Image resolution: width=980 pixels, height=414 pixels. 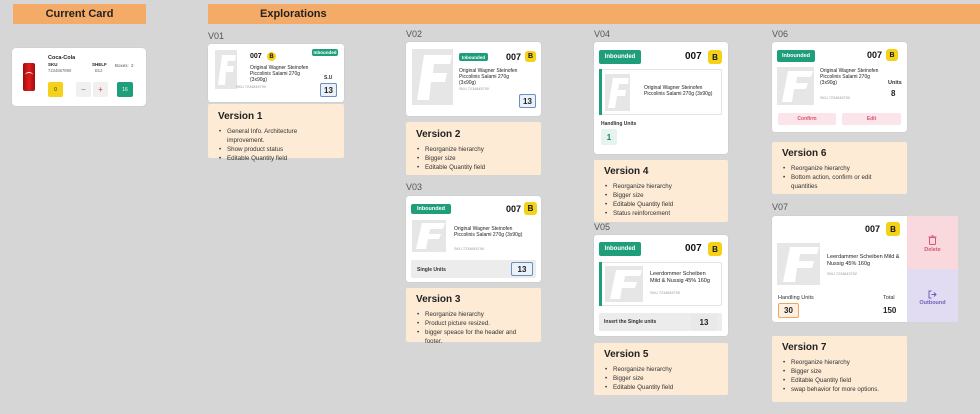 What do you see at coordinates (780, 207) in the screenshot?
I see `version-label-v07: V07` at bounding box center [780, 207].